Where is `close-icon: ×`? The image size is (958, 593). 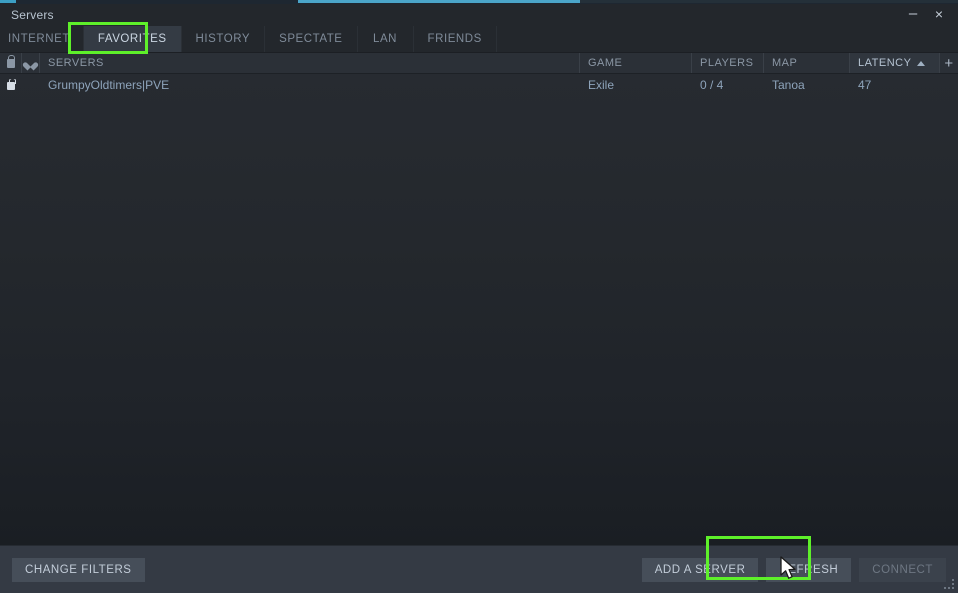 close-icon: × is located at coordinates (939, 14).